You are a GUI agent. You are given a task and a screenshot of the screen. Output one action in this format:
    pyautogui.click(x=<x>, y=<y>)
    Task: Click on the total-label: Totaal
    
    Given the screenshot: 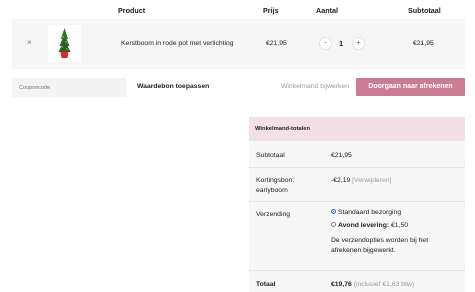 What is the action you would take?
    pyautogui.click(x=266, y=284)
    